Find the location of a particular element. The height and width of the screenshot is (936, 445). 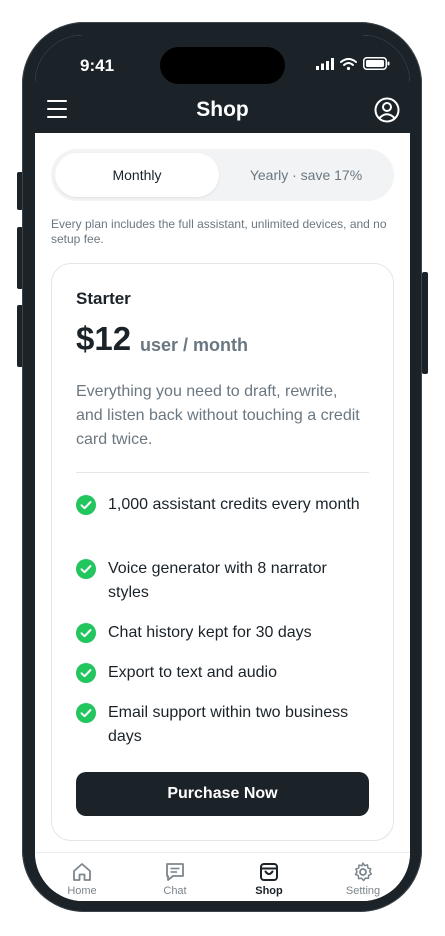

user-circle-icon is located at coordinates (387, 110).